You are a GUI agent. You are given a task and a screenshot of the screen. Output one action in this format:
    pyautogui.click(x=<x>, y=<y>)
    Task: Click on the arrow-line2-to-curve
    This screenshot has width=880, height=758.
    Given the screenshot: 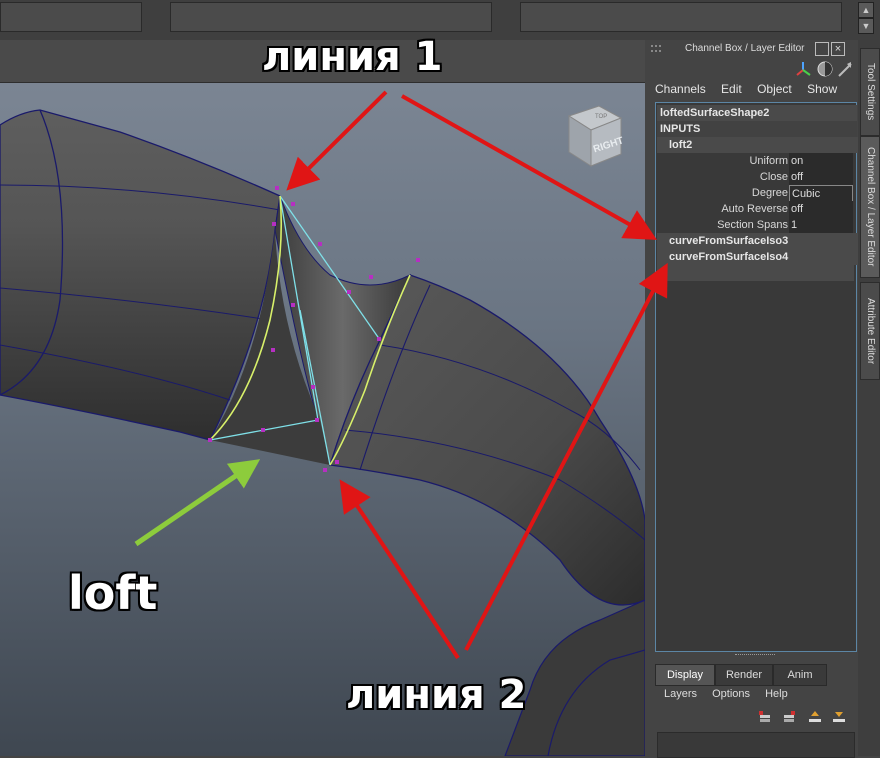 What is the action you would take?
    pyautogui.click(x=399, y=569)
    